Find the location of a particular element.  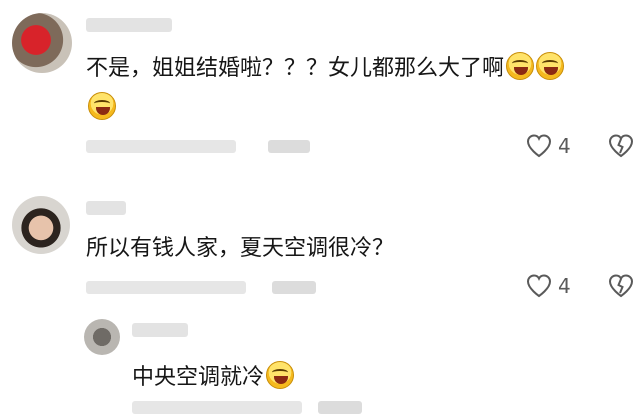

comment-emoji-line is located at coordinates (101, 106).